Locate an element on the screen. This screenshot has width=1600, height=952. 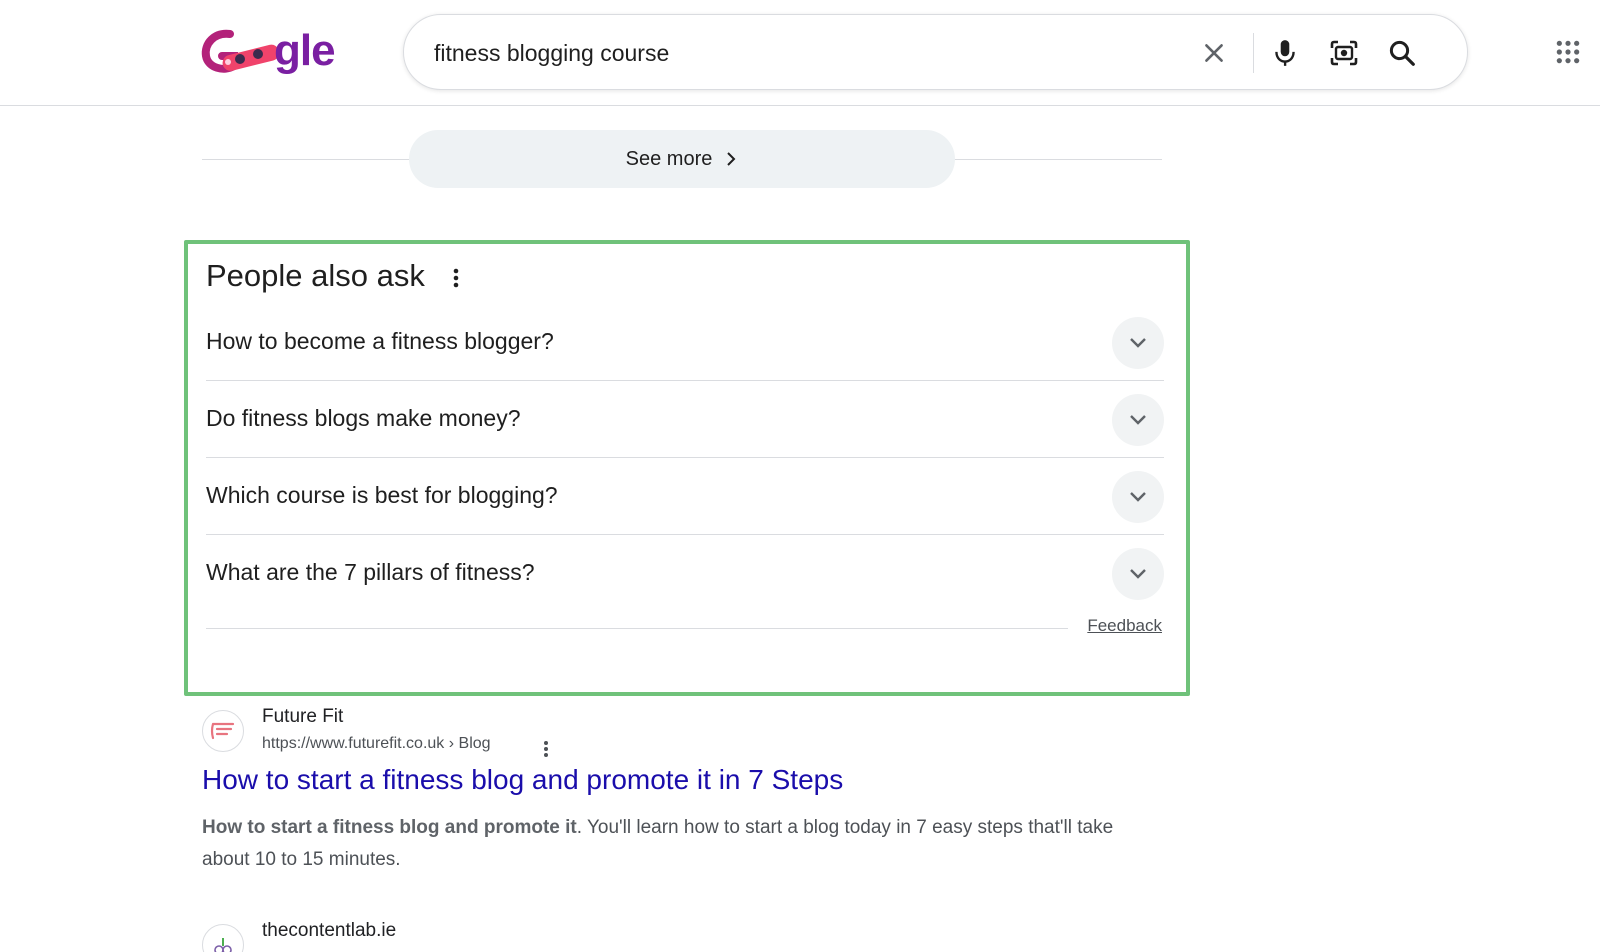
microphone-icon is located at coordinates (1285, 53).